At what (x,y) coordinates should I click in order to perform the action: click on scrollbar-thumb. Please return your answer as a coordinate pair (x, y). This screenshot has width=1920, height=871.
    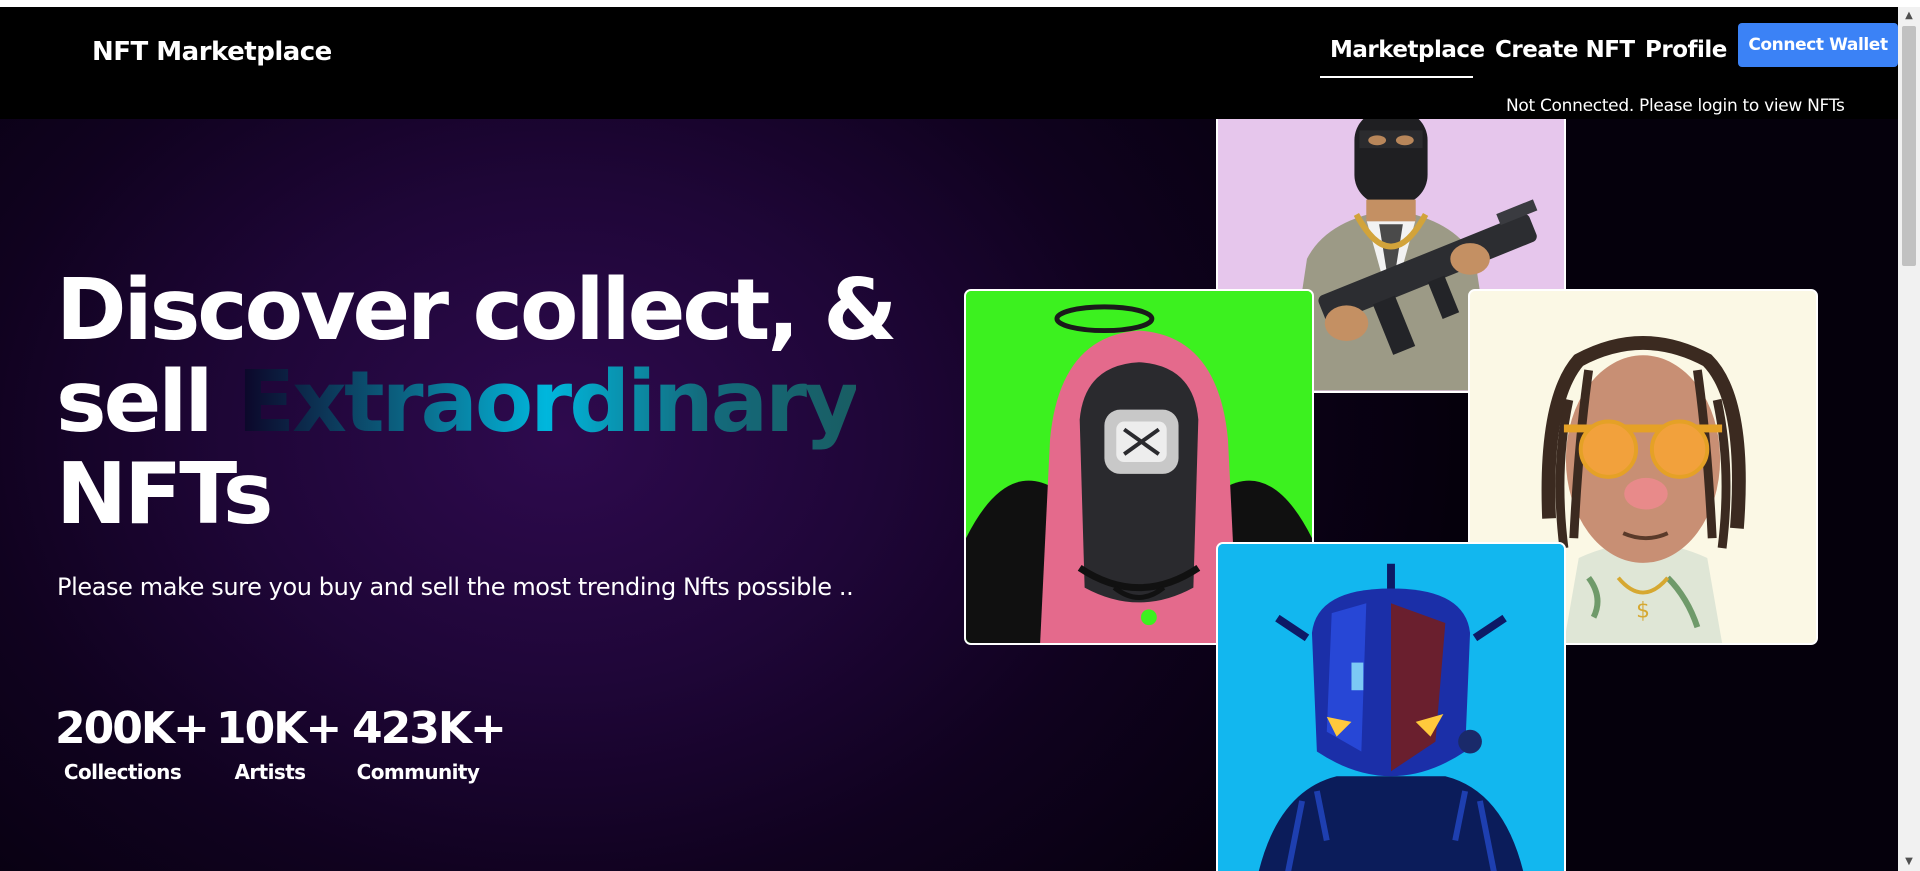
    Looking at the image, I should click on (1909, 146).